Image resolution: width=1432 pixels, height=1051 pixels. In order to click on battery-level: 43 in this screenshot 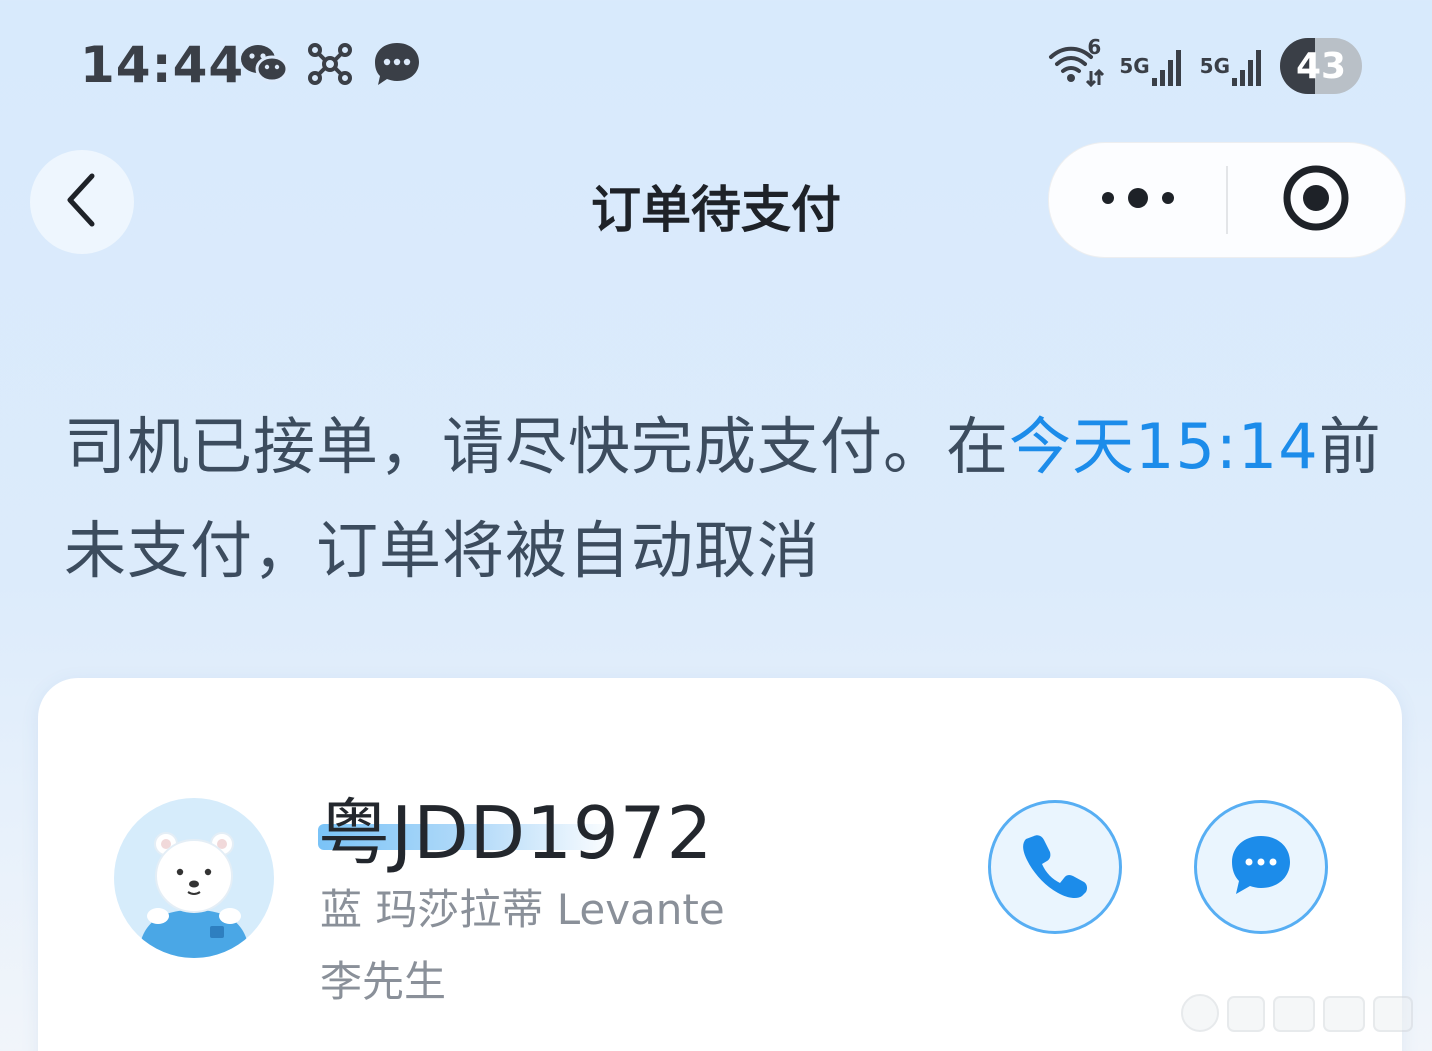, I will do `click(1321, 66)`.